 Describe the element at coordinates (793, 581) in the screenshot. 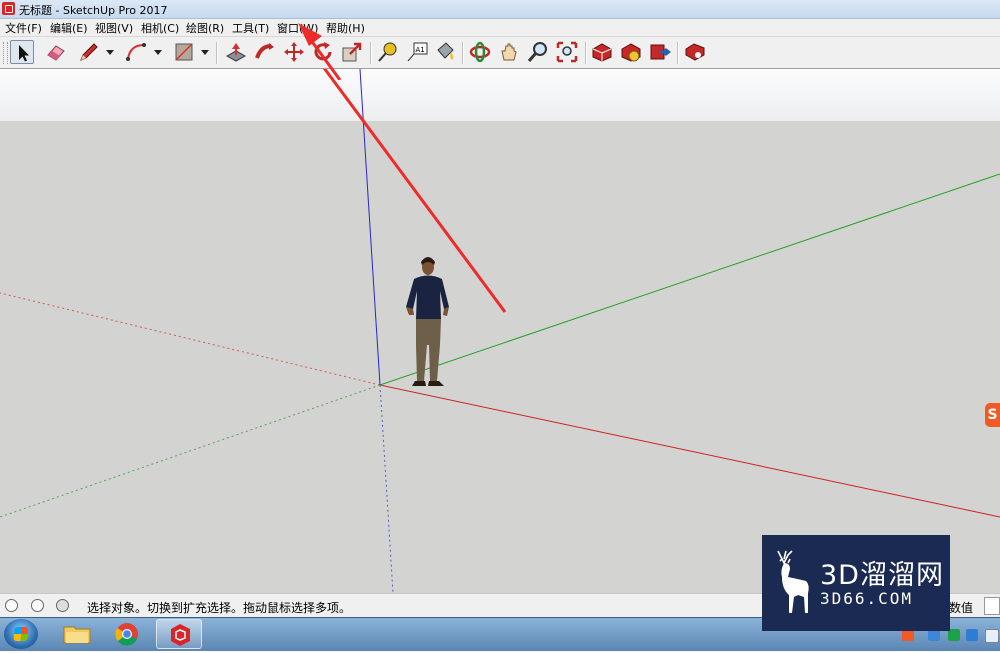

I see `deer-logo-icon` at that location.